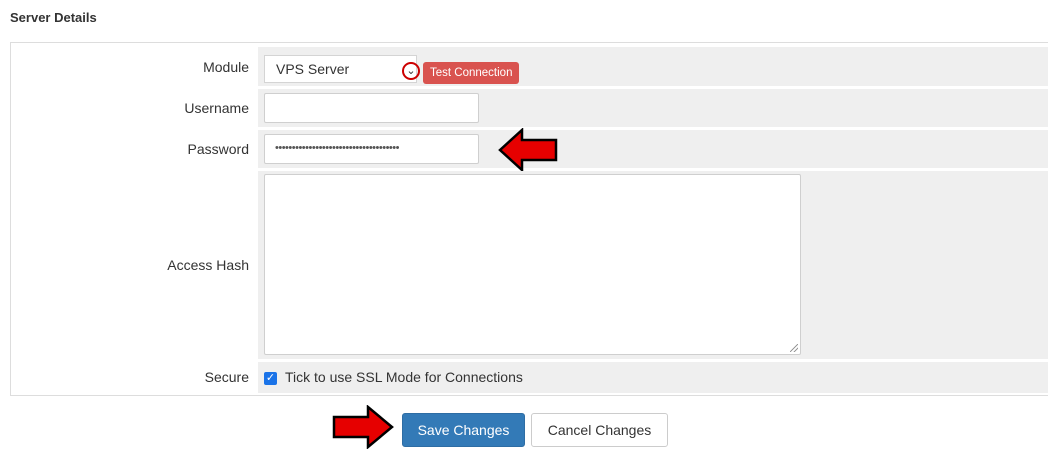 The height and width of the screenshot is (449, 1048). Describe the element at coordinates (371, 149) in the screenshot. I see `password-input: •••••••••••••••••••••••••••••••••••••` at that location.